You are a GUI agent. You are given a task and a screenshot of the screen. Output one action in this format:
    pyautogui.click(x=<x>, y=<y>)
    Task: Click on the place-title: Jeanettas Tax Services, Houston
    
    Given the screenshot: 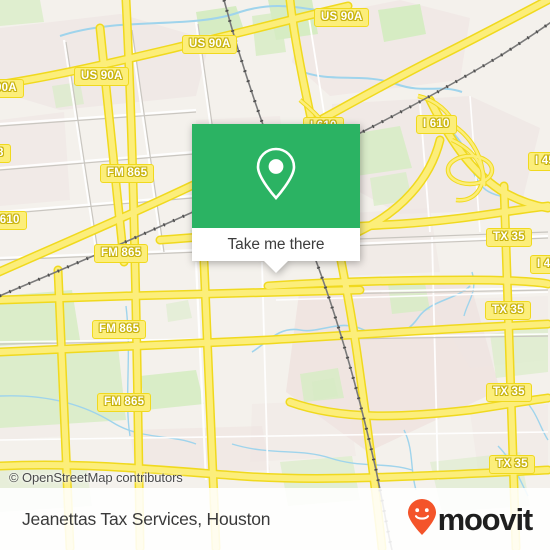 What is the action you would take?
    pyautogui.click(x=146, y=518)
    